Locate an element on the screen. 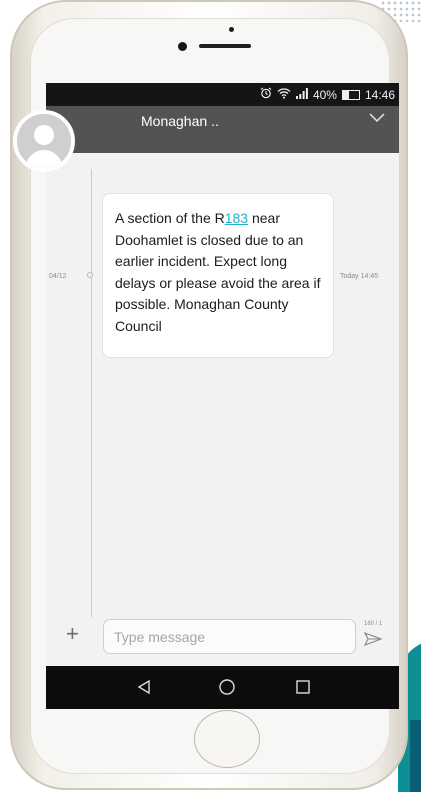 The height and width of the screenshot is (792, 421). message-input: Type message is located at coordinates (229, 636).